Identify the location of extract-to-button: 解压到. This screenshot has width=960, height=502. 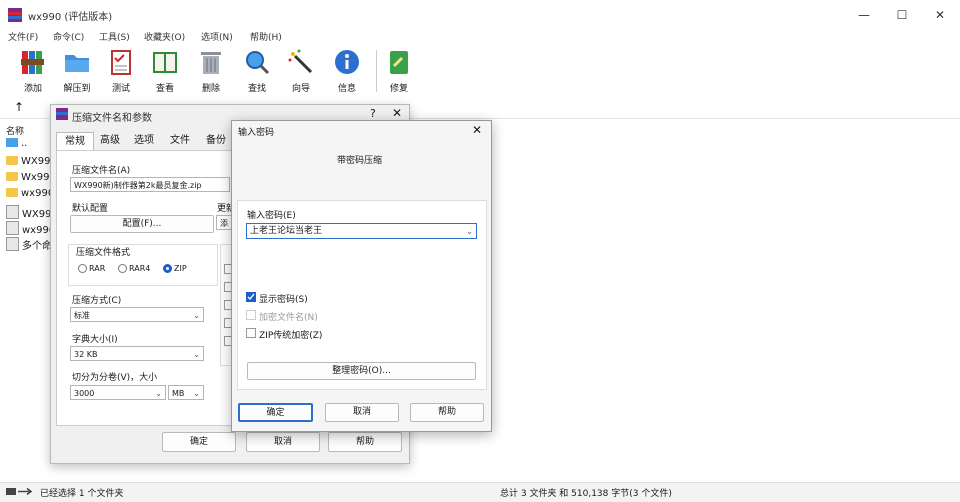
(77, 72).